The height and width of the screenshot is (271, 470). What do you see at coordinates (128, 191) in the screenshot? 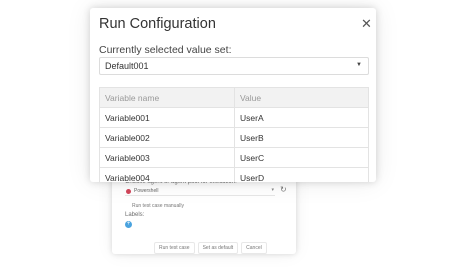
I see `powershell-icon` at bounding box center [128, 191].